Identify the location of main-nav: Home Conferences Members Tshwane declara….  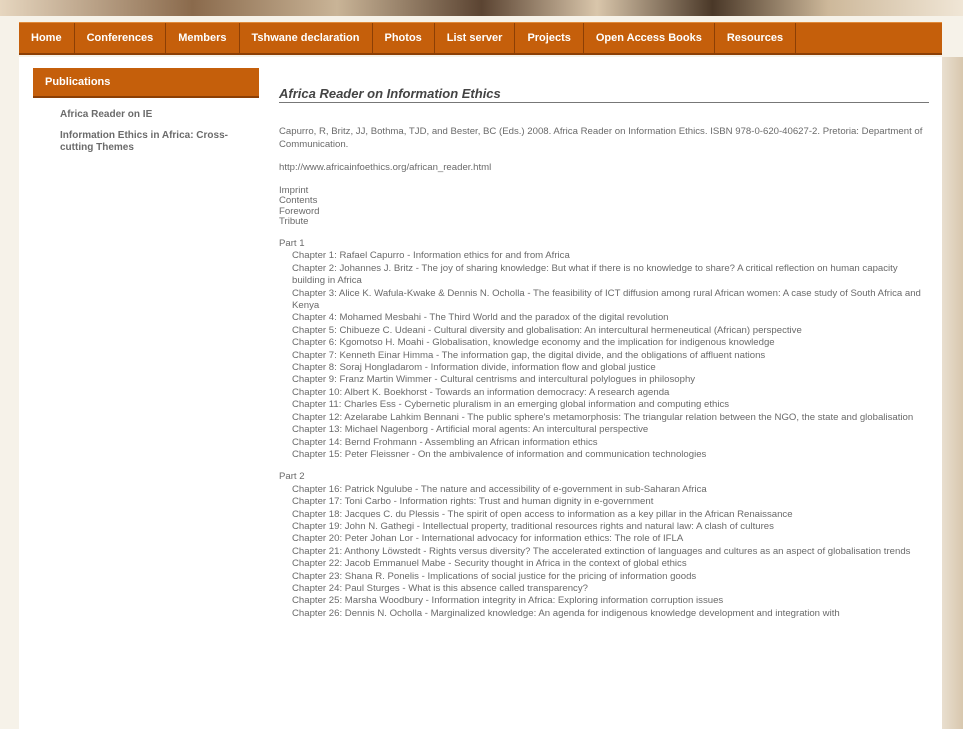
(480, 38).